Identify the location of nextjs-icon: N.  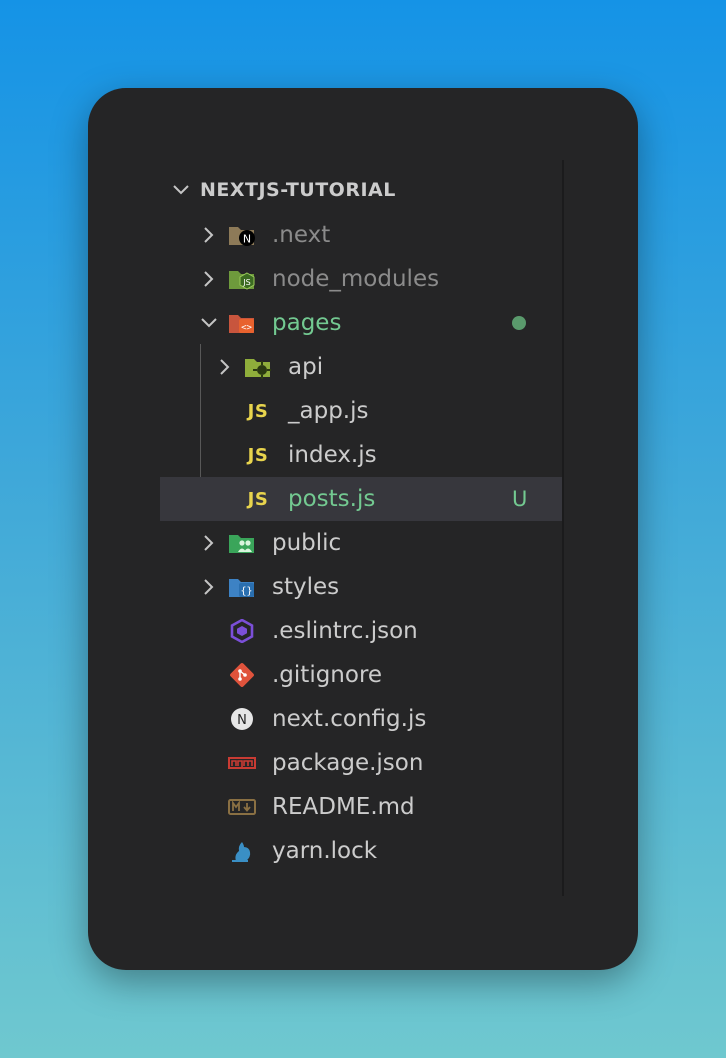
(242, 719).